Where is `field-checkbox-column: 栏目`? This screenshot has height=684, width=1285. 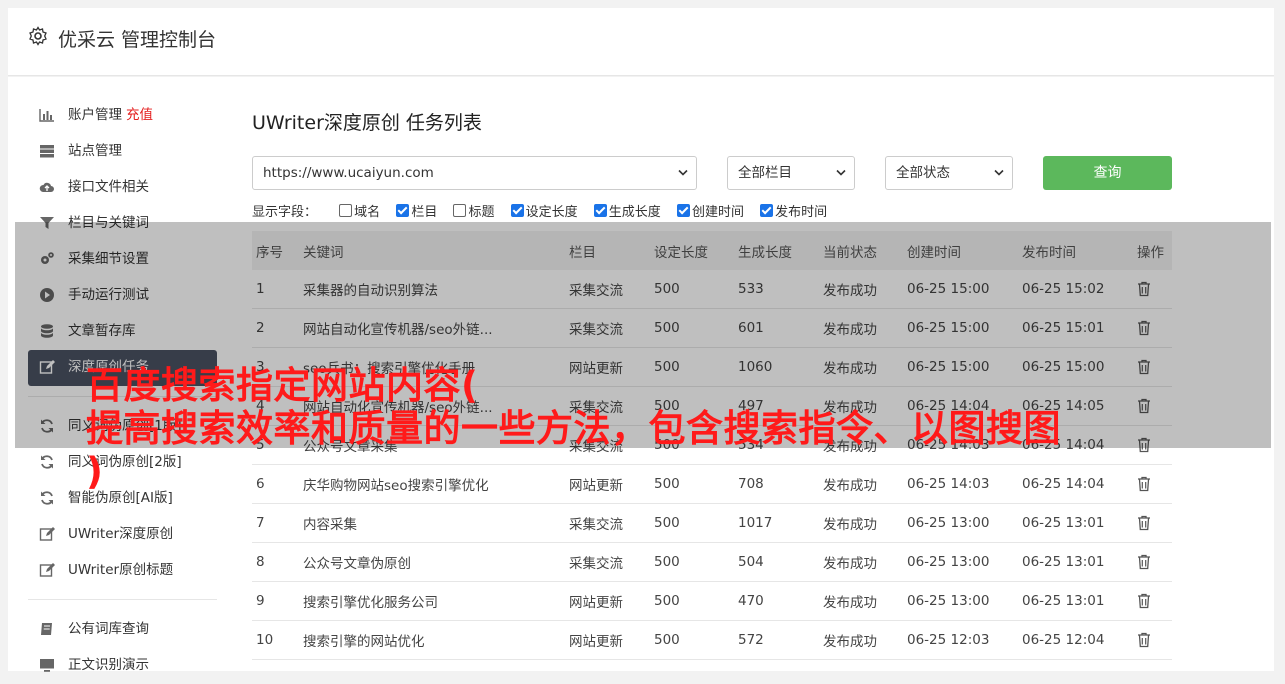
field-checkbox-column: 栏目 is located at coordinates (416, 210).